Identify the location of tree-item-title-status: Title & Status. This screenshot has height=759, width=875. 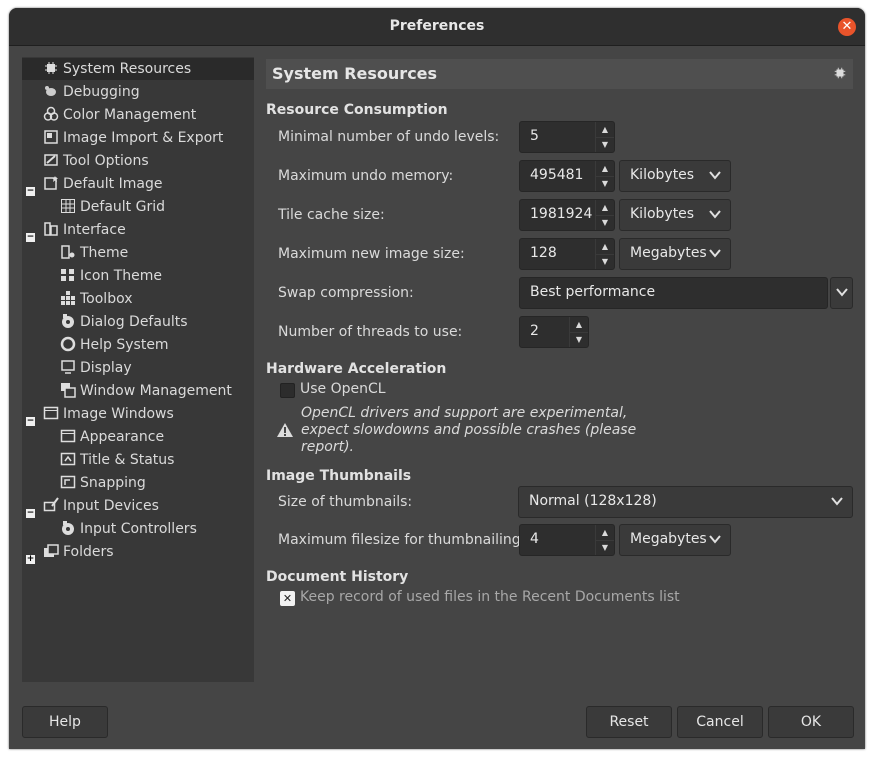
(117, 460).